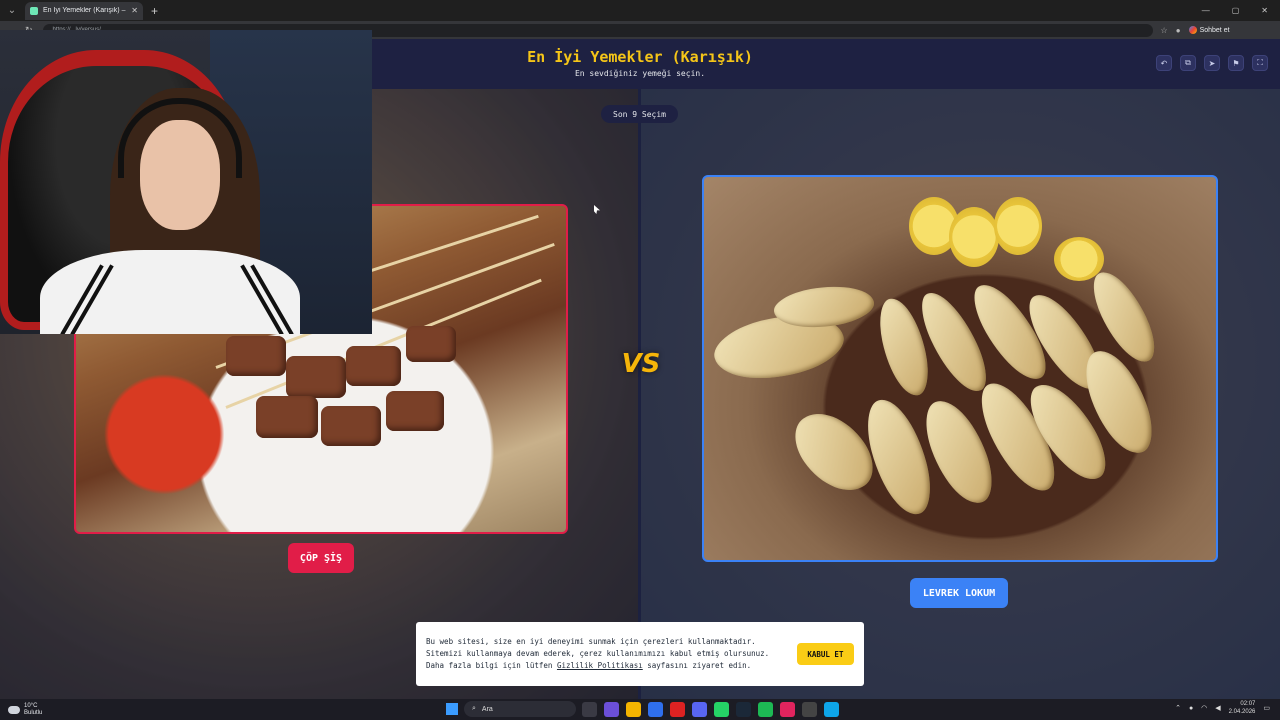 The image size is (1280, 720). I want to click on browser-tab: En İyi Yemekler (Karışık) – Tier List ✕, so click(84, 10).